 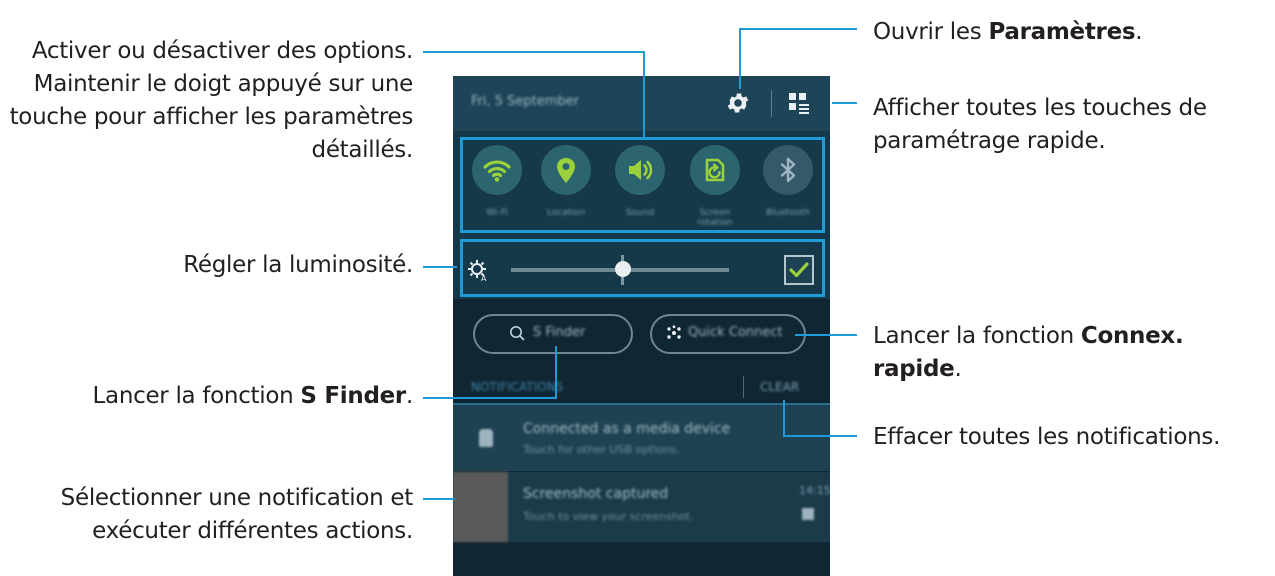 I want to click on callout-clear-notifications: Effacer toutes les notifications., so click(x=1047, y=437).